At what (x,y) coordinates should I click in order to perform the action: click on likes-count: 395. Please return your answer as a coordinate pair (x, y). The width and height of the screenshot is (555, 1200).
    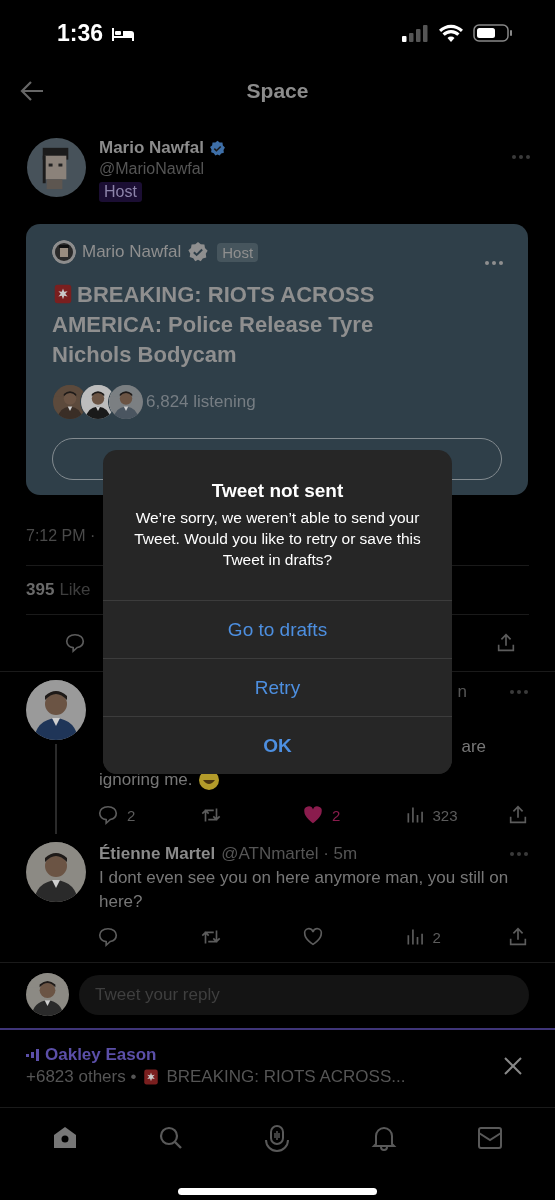
    Looking at the image, I should click on (40, 590).